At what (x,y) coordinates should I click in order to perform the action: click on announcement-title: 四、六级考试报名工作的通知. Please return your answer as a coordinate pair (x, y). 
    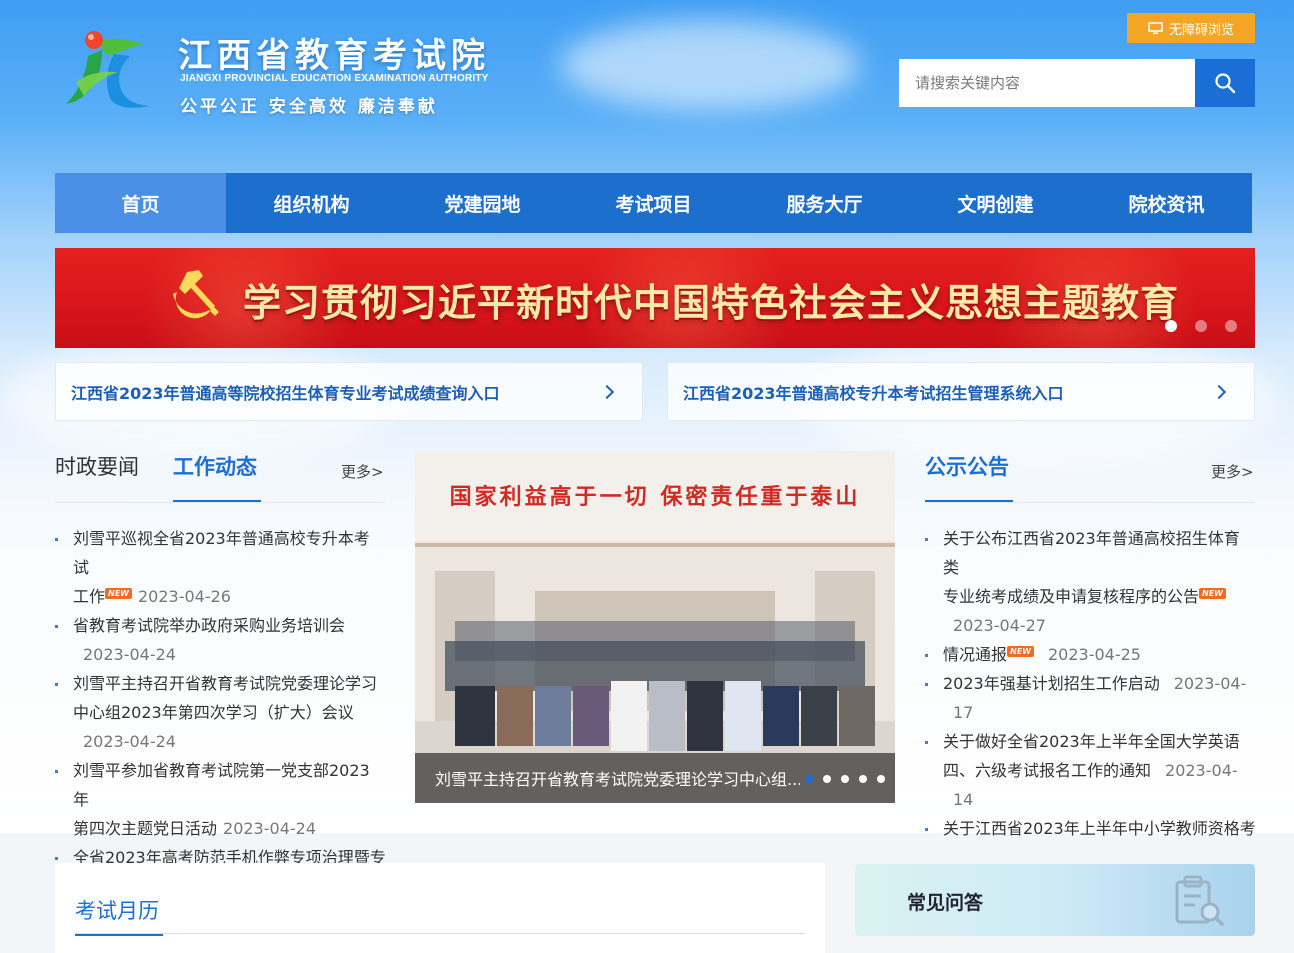
    Looking at the image, I should click on (1047, 770).